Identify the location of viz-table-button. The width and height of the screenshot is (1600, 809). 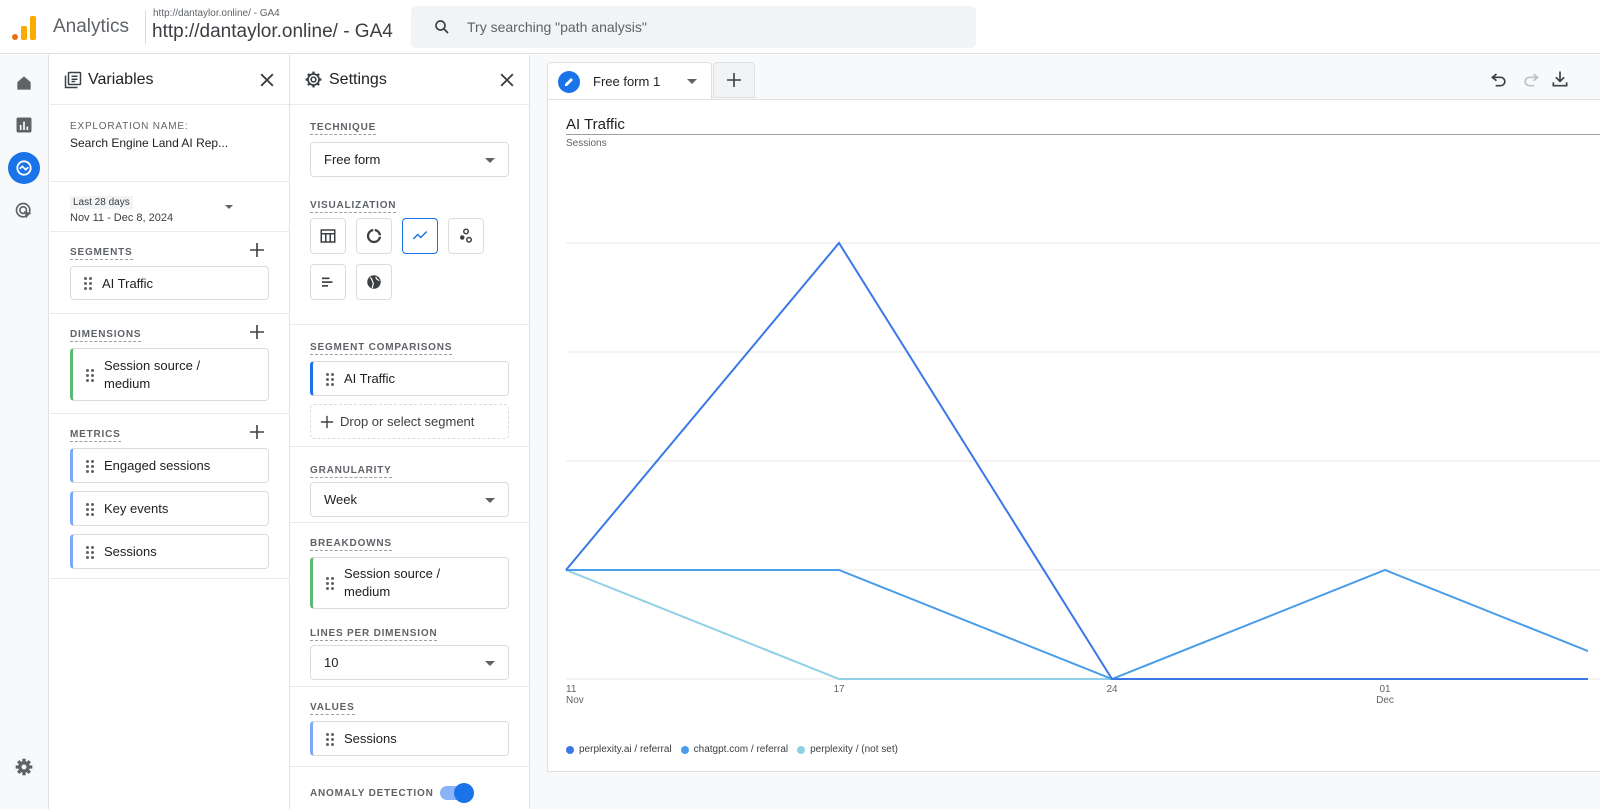
(328, 236).